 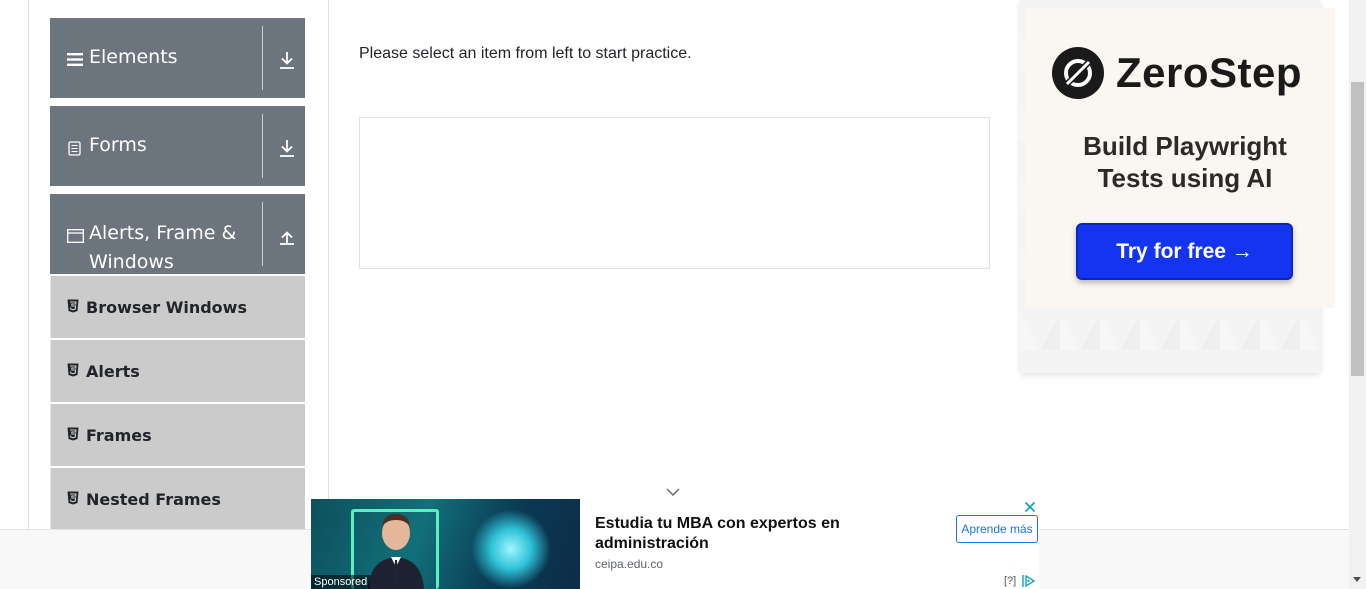 What do you see at coordinates (1357, 229) in the screenshot?
I see `scrollbar-thumb` at bounding box center [1357, 229].